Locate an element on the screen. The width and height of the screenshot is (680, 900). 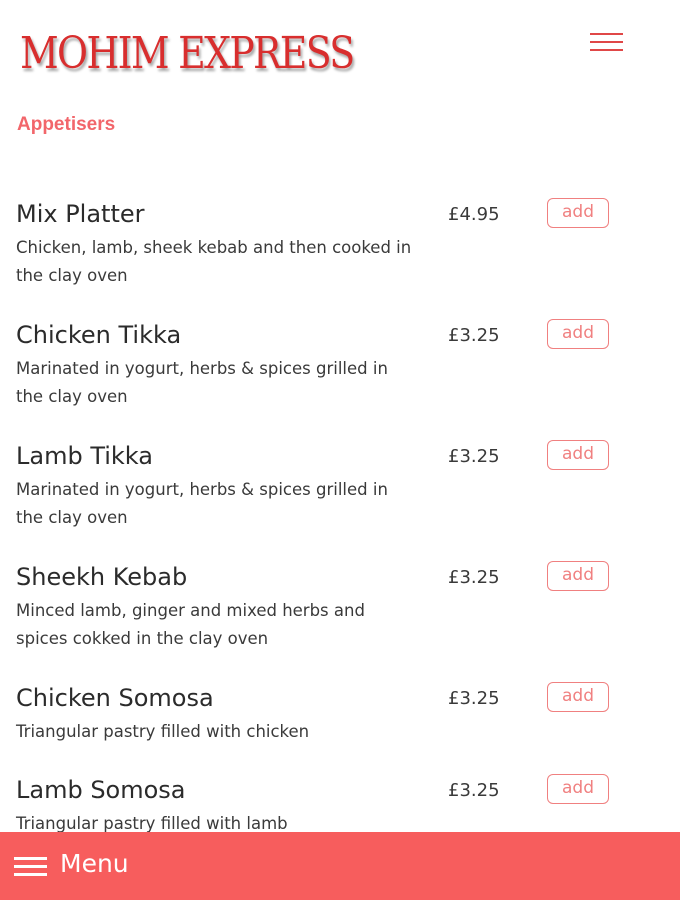
footer-menu-label: Menu is located at coordinates (94, 863).